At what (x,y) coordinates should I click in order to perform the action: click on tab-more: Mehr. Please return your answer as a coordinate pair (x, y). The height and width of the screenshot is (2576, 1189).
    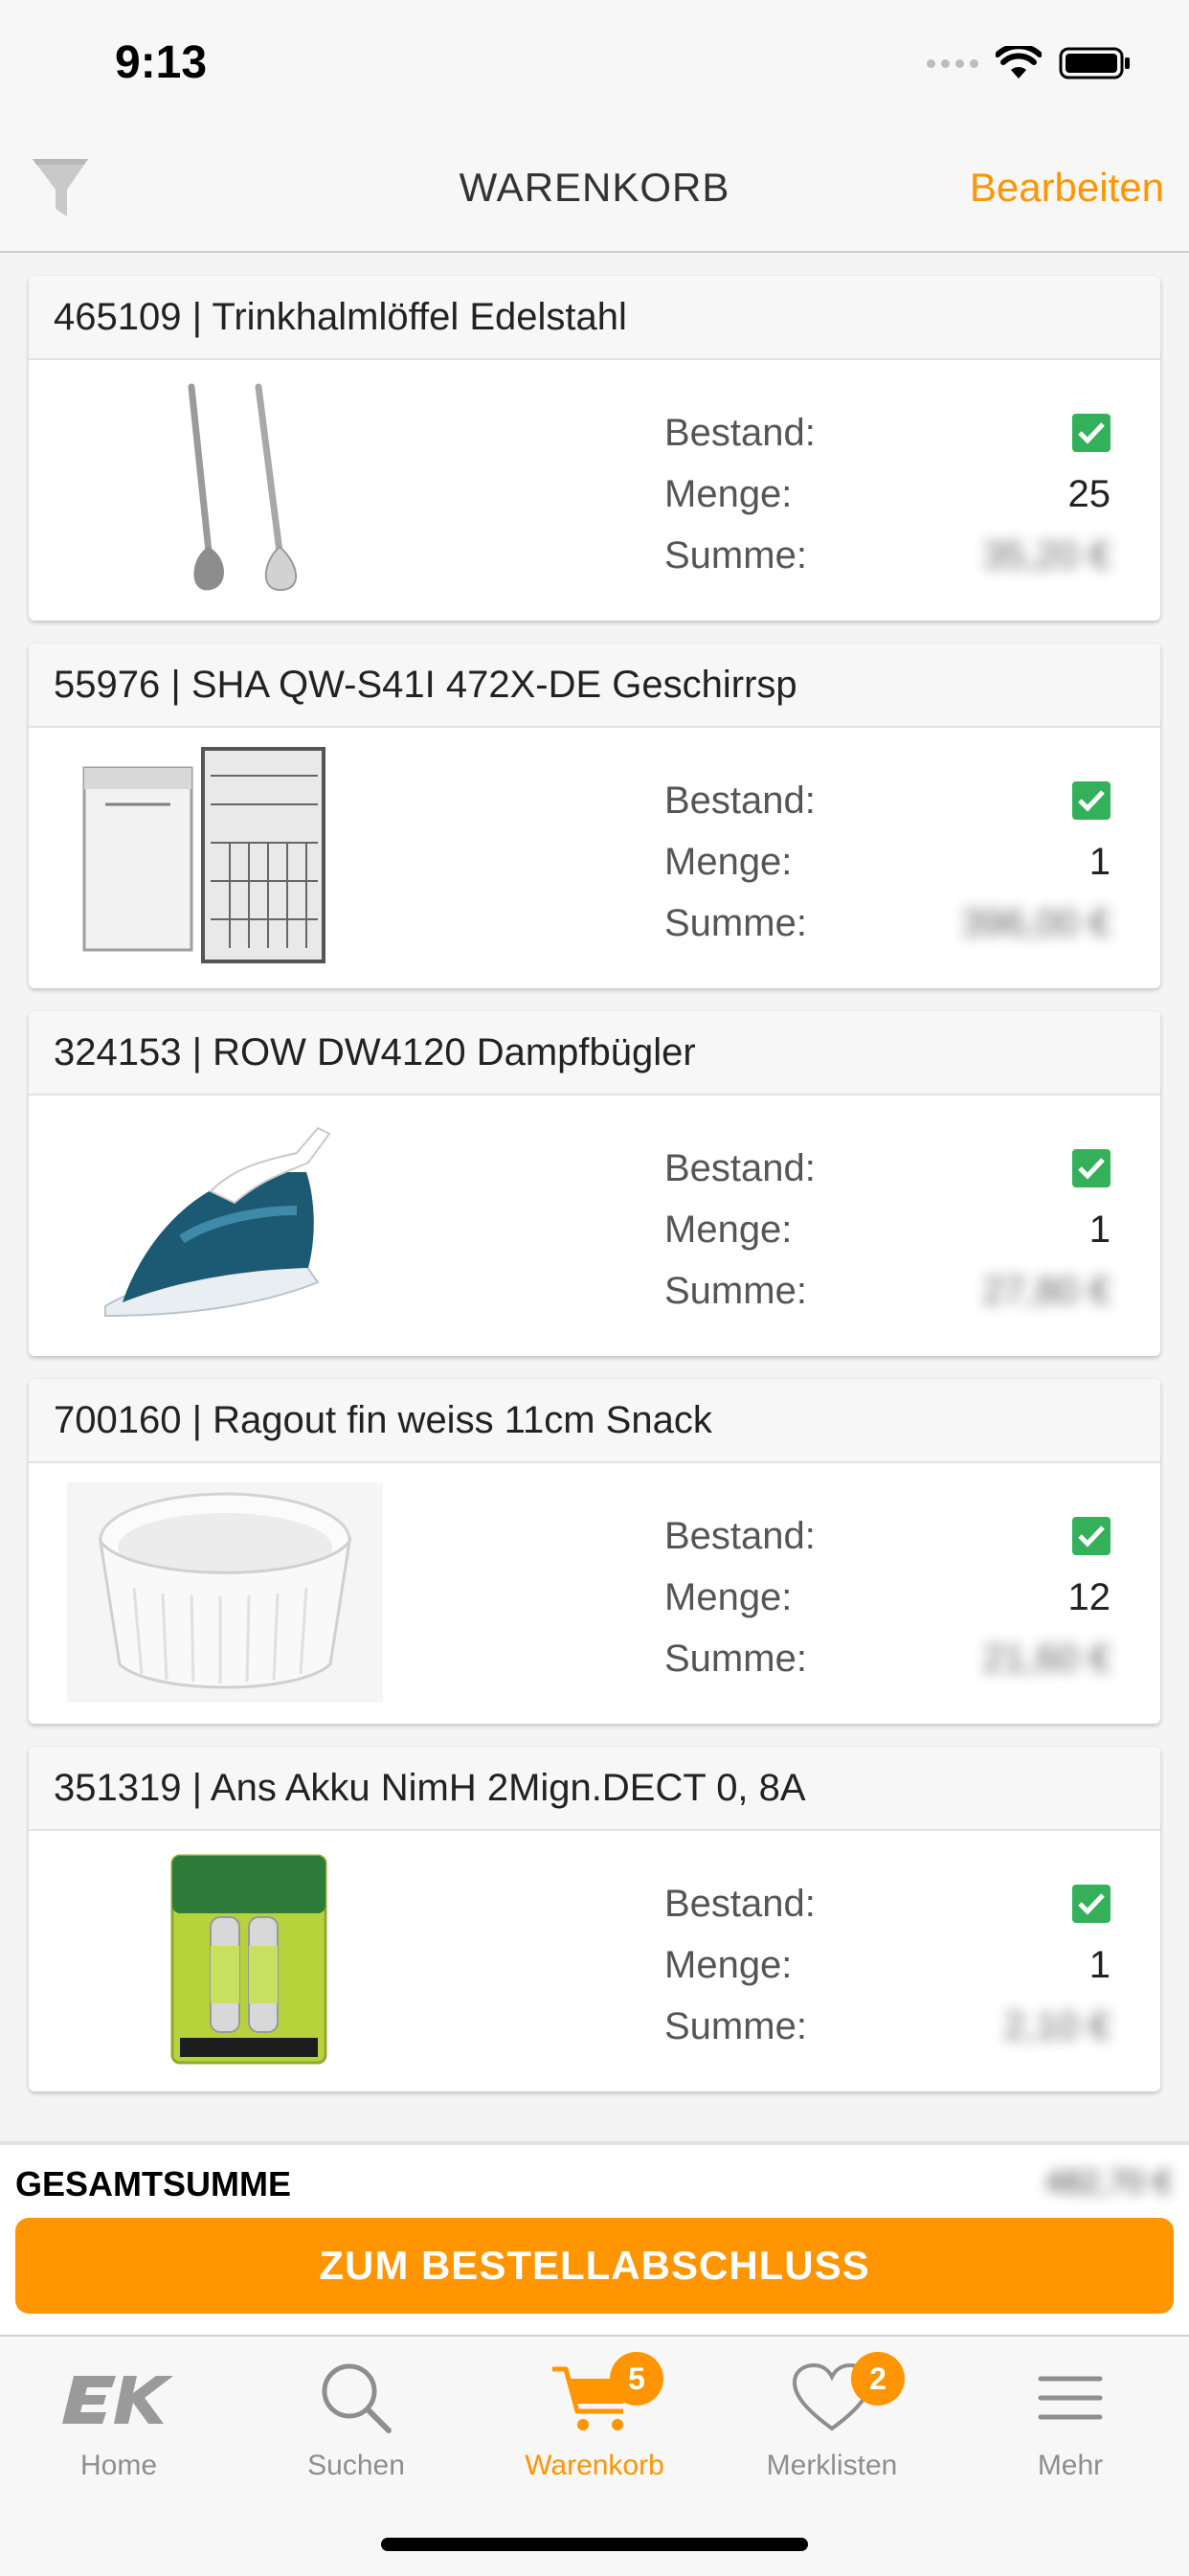
    Looking at the image, I should click on (1070, 2418).